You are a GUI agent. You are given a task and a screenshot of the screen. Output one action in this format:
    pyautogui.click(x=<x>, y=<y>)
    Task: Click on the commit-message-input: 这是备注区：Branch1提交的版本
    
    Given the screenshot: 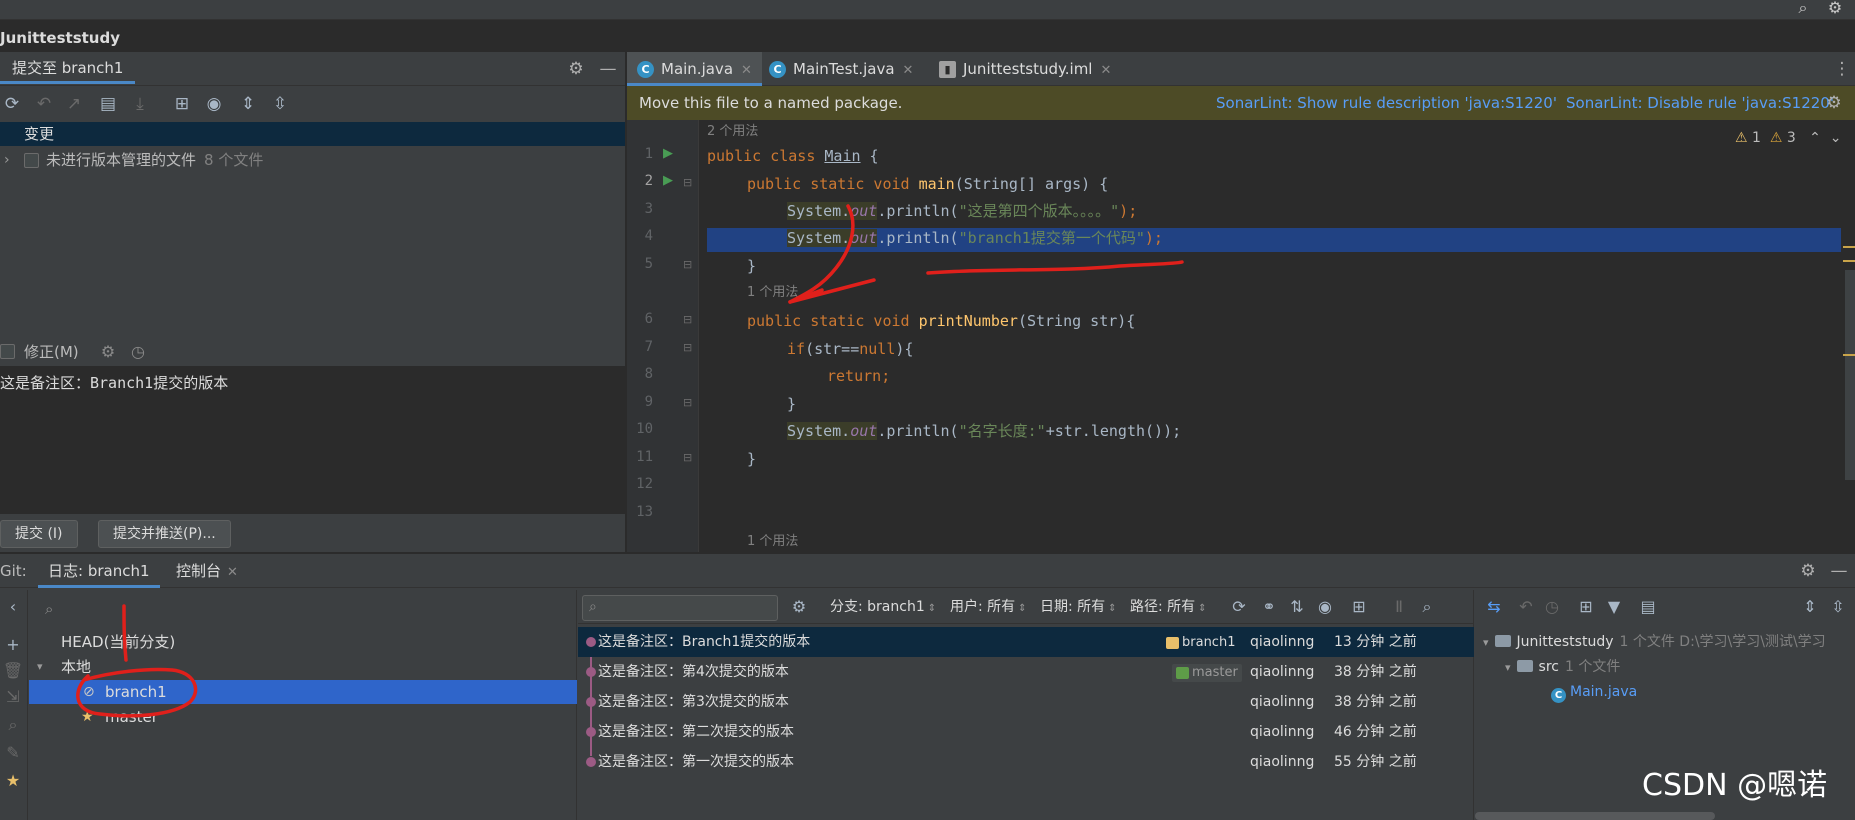 What is the action you would take?
    pyautogui.click(x=312, y=440)
    